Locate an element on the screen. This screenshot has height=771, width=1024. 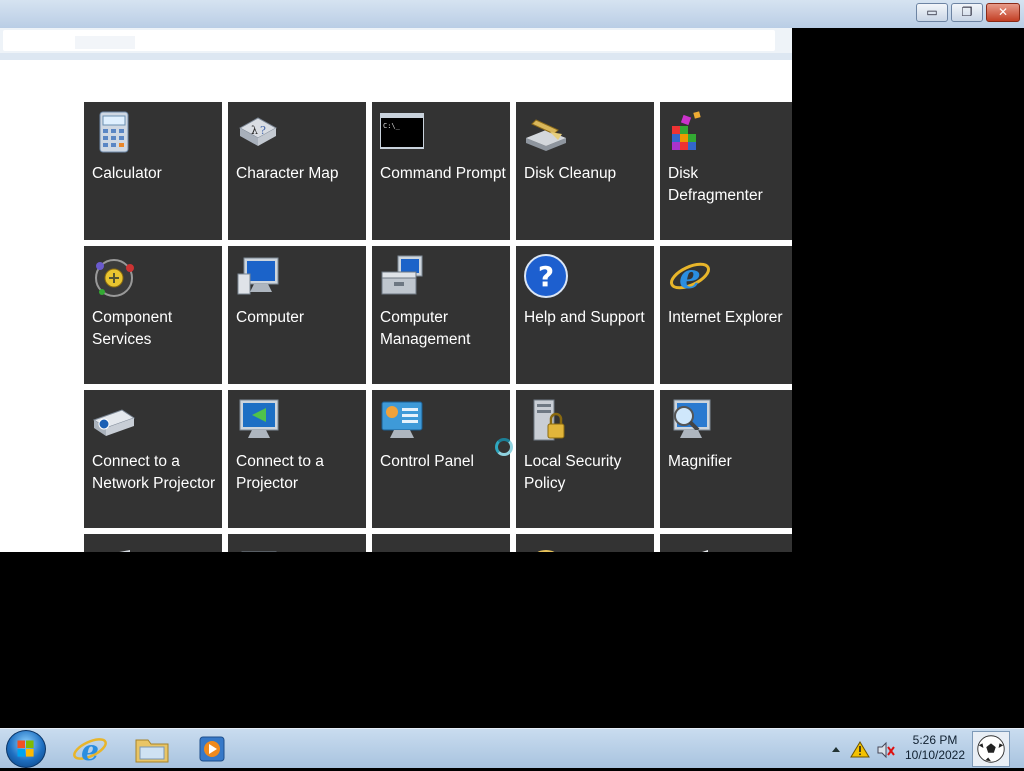
windows-logo-icon is located at coordinates (25, 748).